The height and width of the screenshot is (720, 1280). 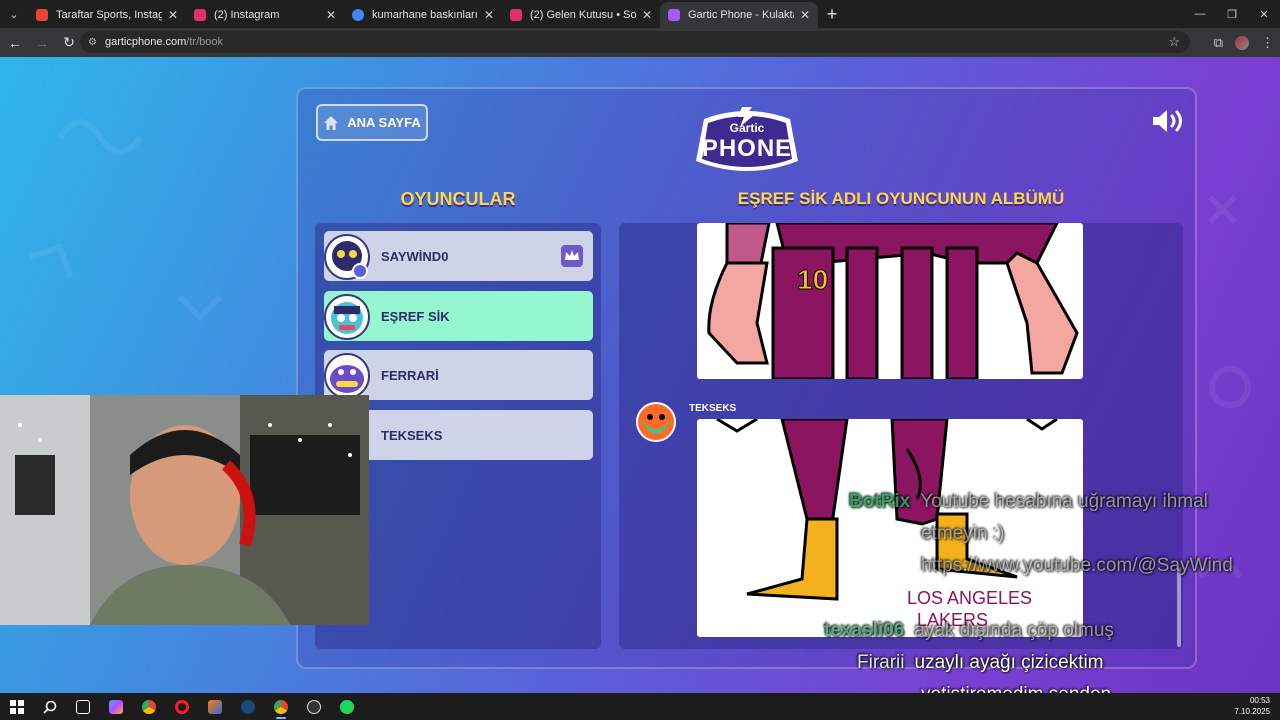 I want to click on album-heading: EŞREF SİK ADLI OYUNCUNUN ALBÜMÜ, so click(x=901, y=198).